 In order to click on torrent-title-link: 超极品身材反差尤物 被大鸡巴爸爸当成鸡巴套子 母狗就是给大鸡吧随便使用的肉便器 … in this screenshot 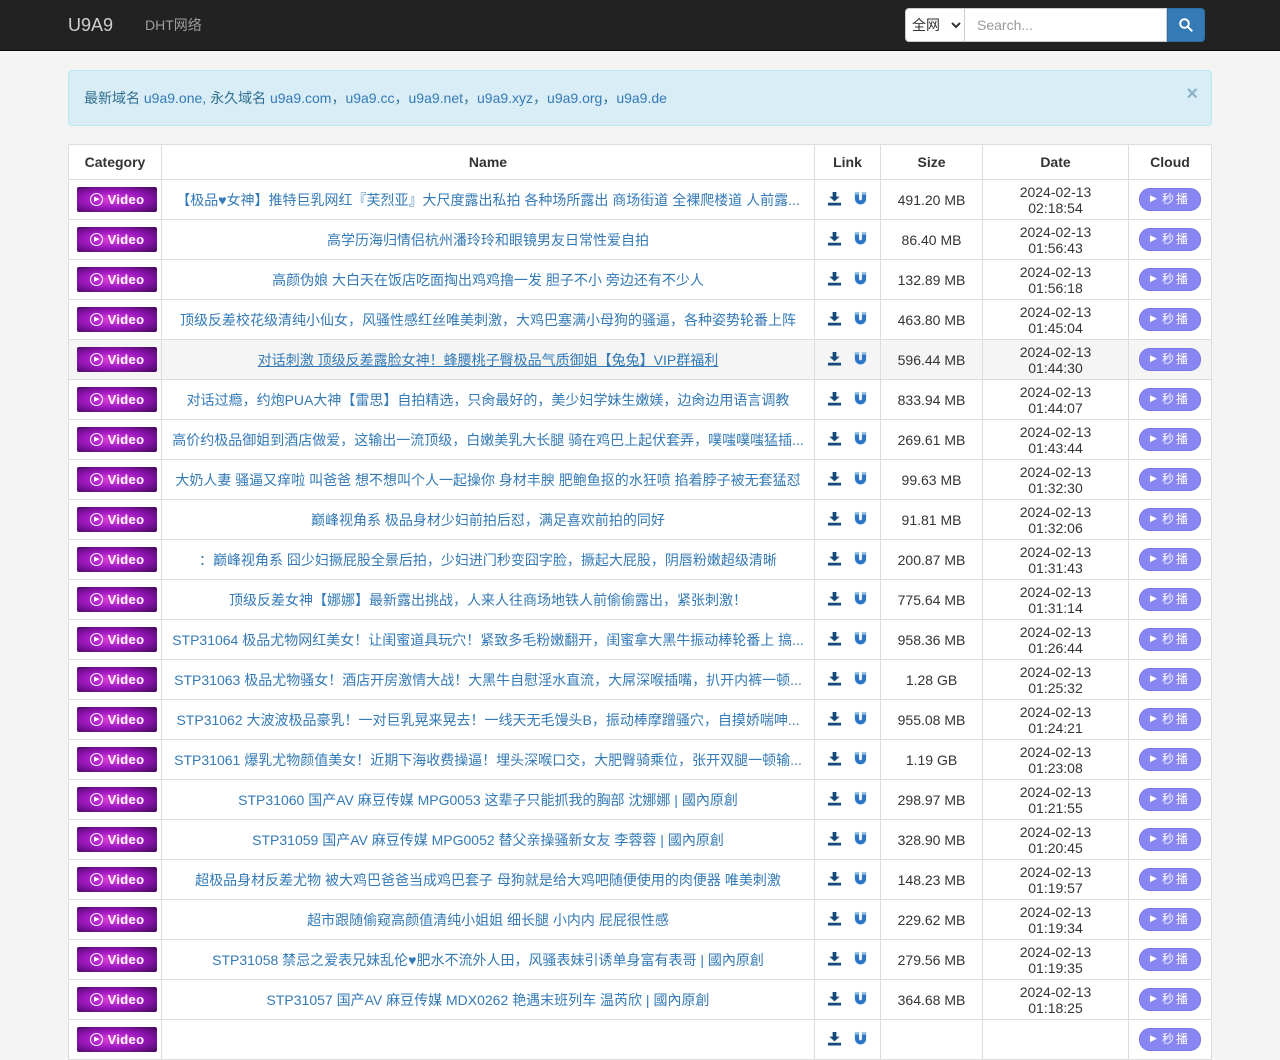, I will do `click(488, 880)`.